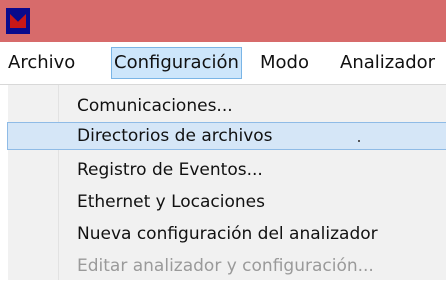 This screenshot has height=281, width=446. Describe the element at coordinates (387, 63) in the screenshot. I see `menu-analizador: Analizador` at that location.